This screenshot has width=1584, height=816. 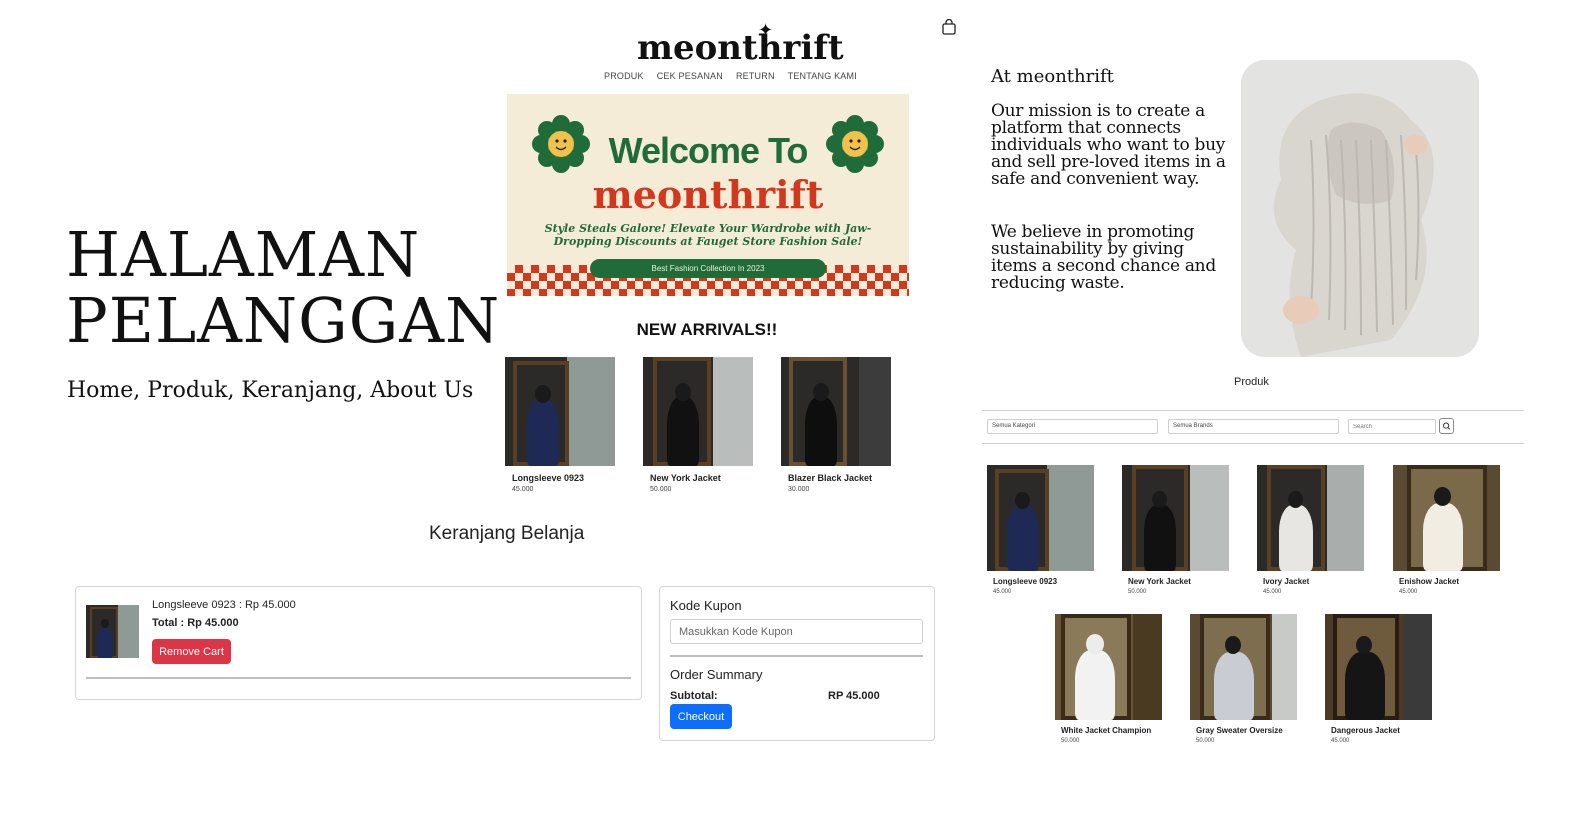 I want to click on product-card: Longsleeve 0923 45.000, so click(x=1040, y=530).